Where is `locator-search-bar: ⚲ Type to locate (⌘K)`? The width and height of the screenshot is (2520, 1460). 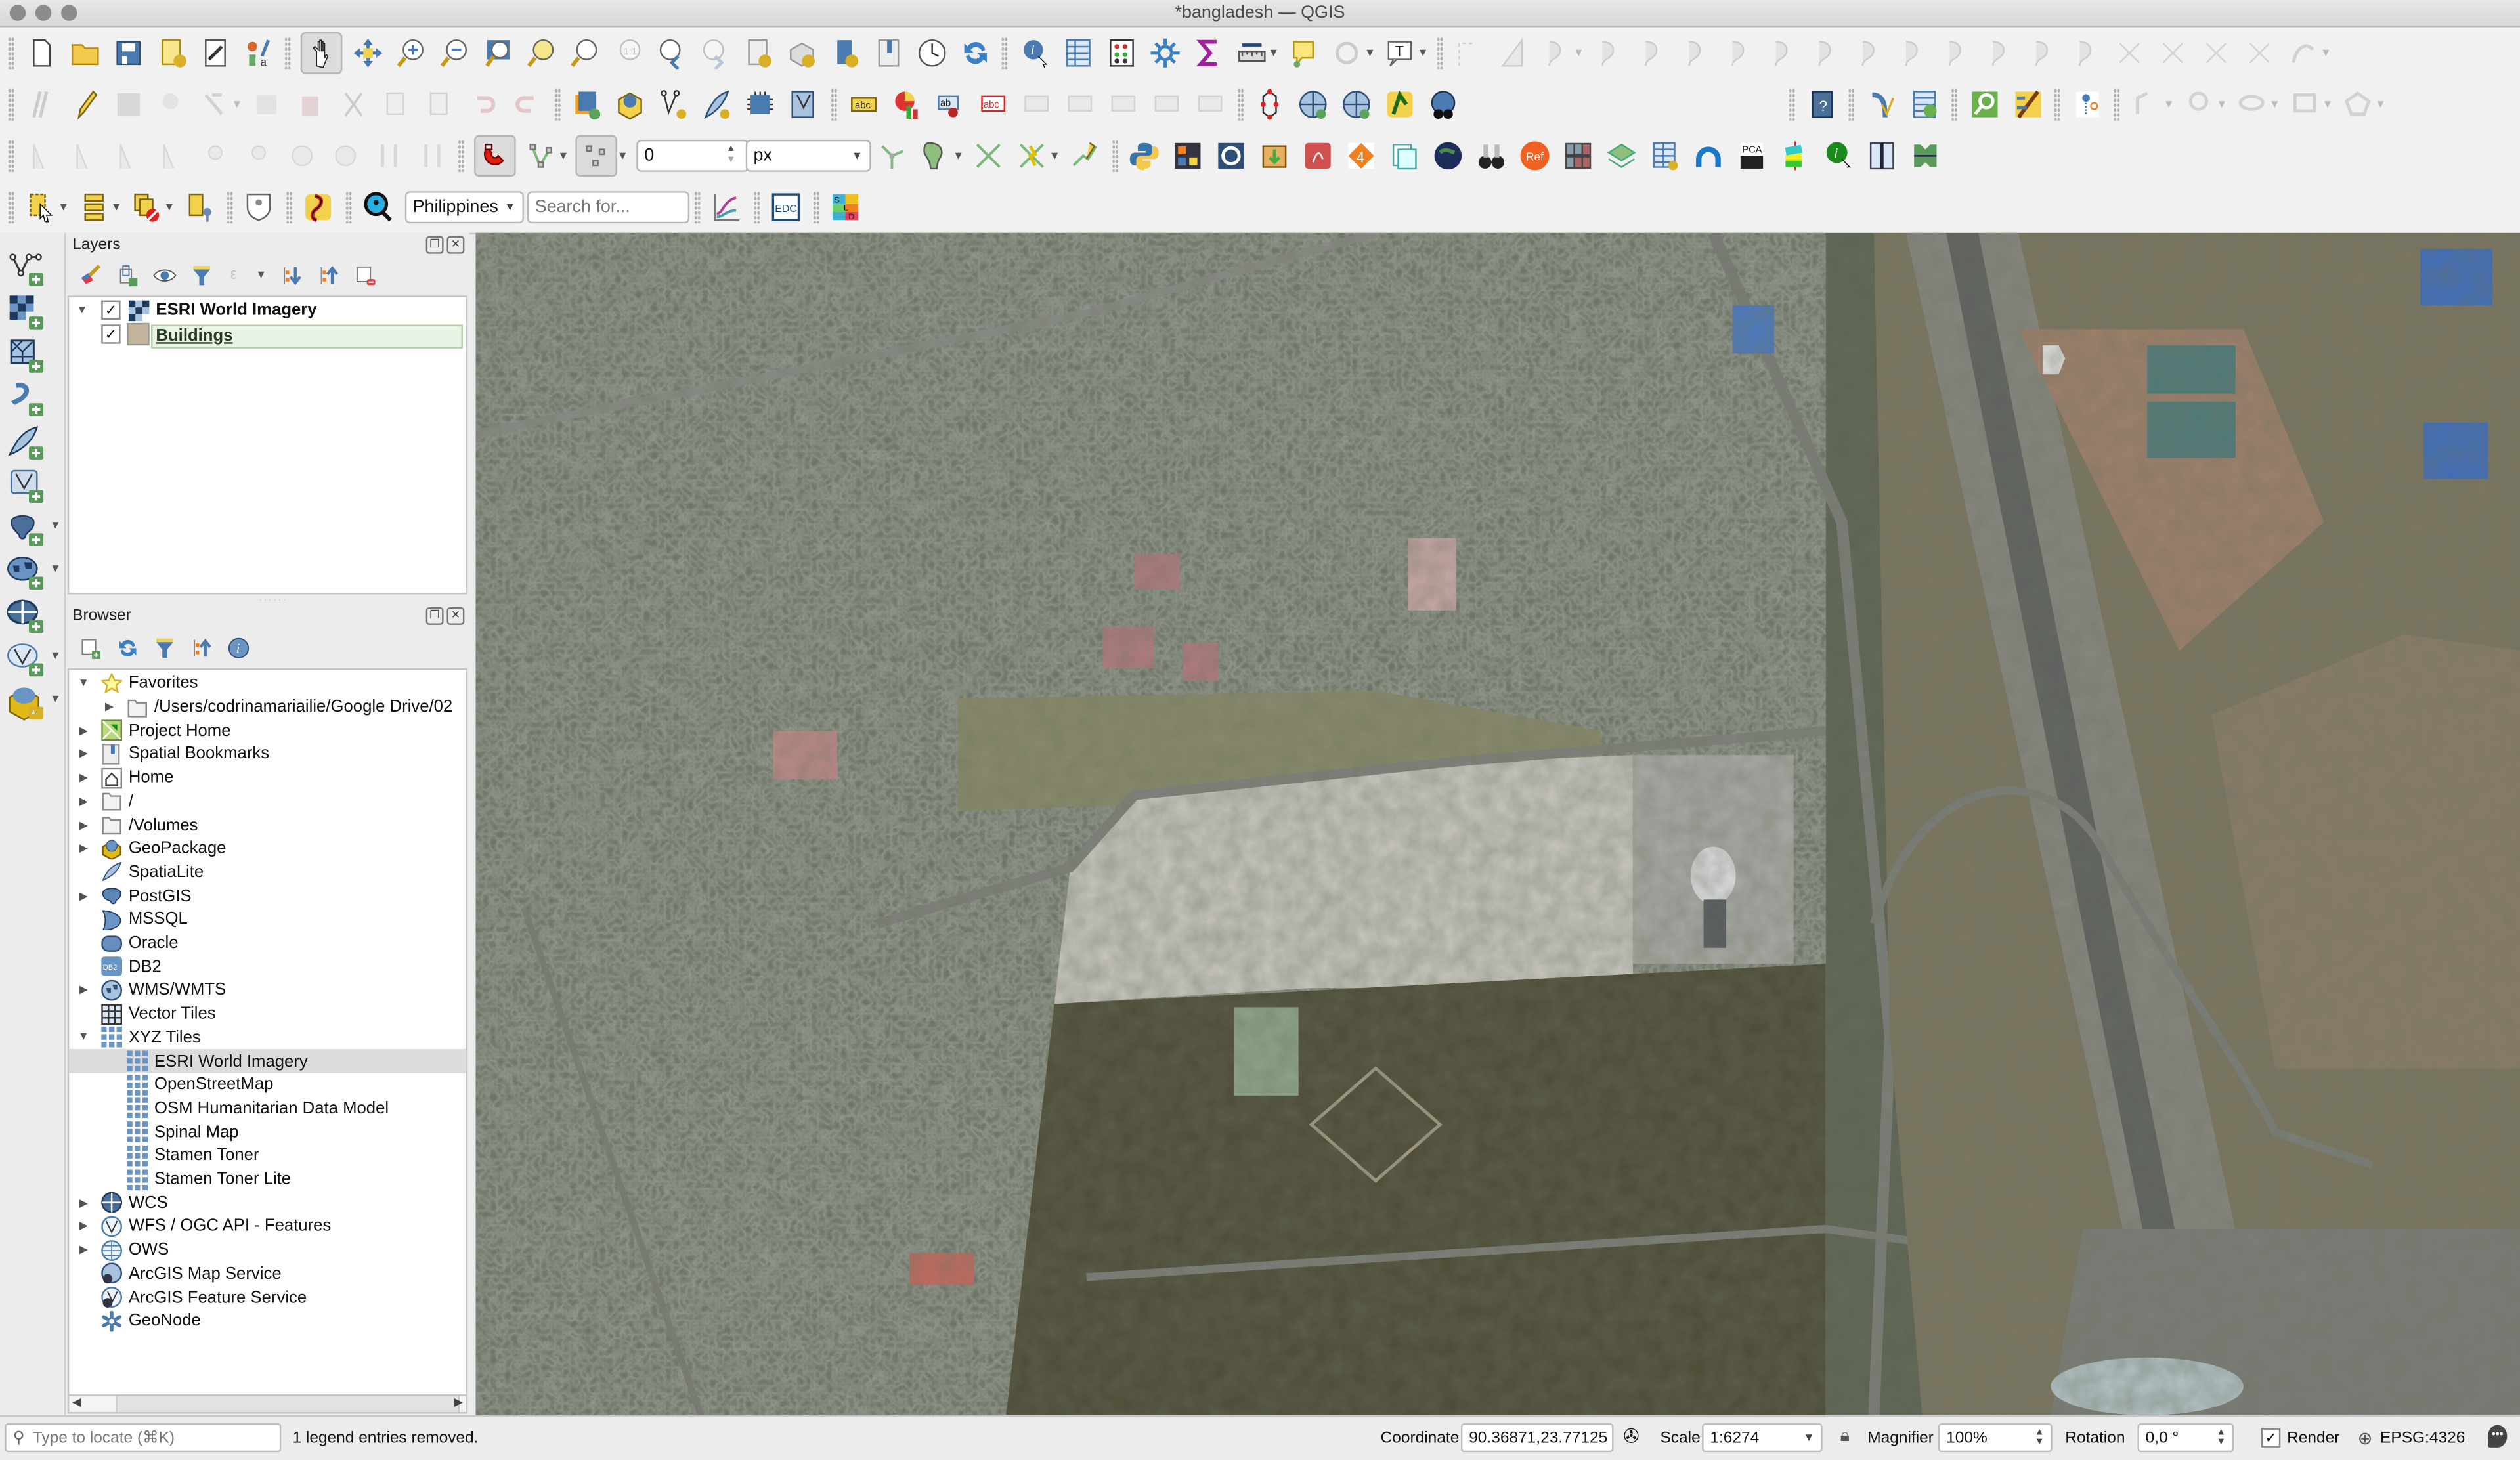 locator-search-bar: ⚲ Type to locate (⌘K) is located at coordinates (143, 1438).